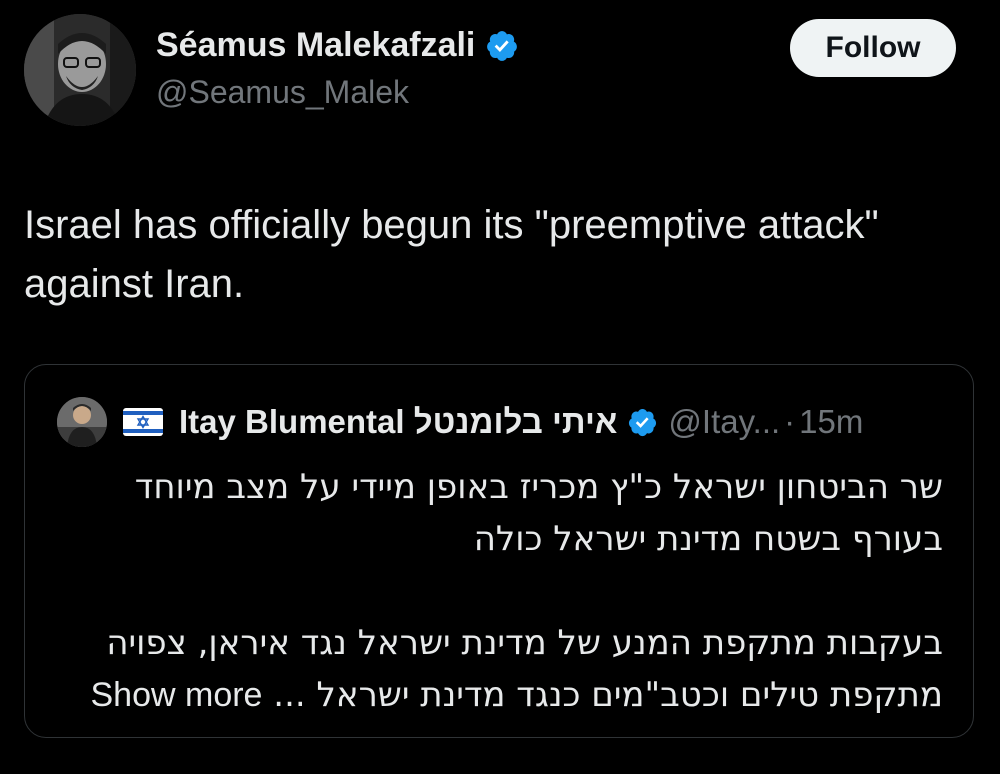 The width and height of the screenshot is (1000, 774). Describe the element at coordinates (143, 422) in the screenshot. I see `israel-flag-icon` at that location.